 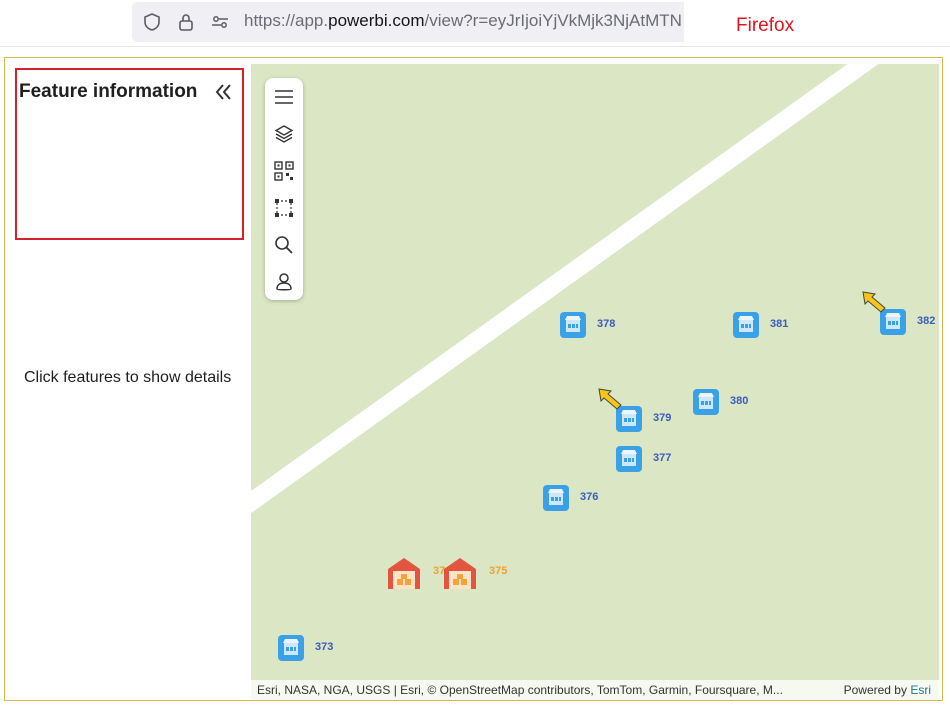 I want to click on marker-label-379: 379, so click(x=662, y=418).